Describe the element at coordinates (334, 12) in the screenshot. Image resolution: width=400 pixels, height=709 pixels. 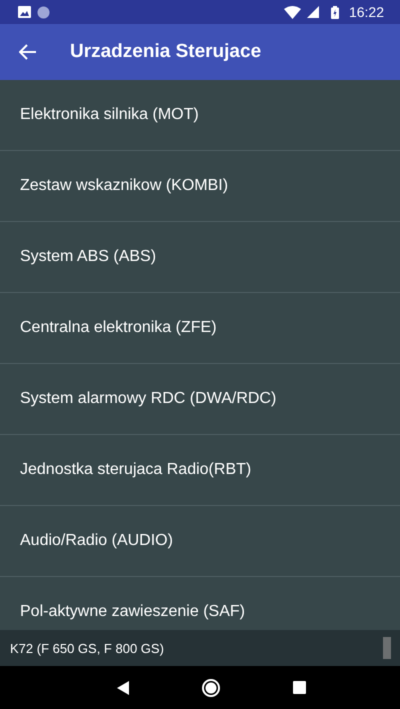
I see `battery-icon` at that location.